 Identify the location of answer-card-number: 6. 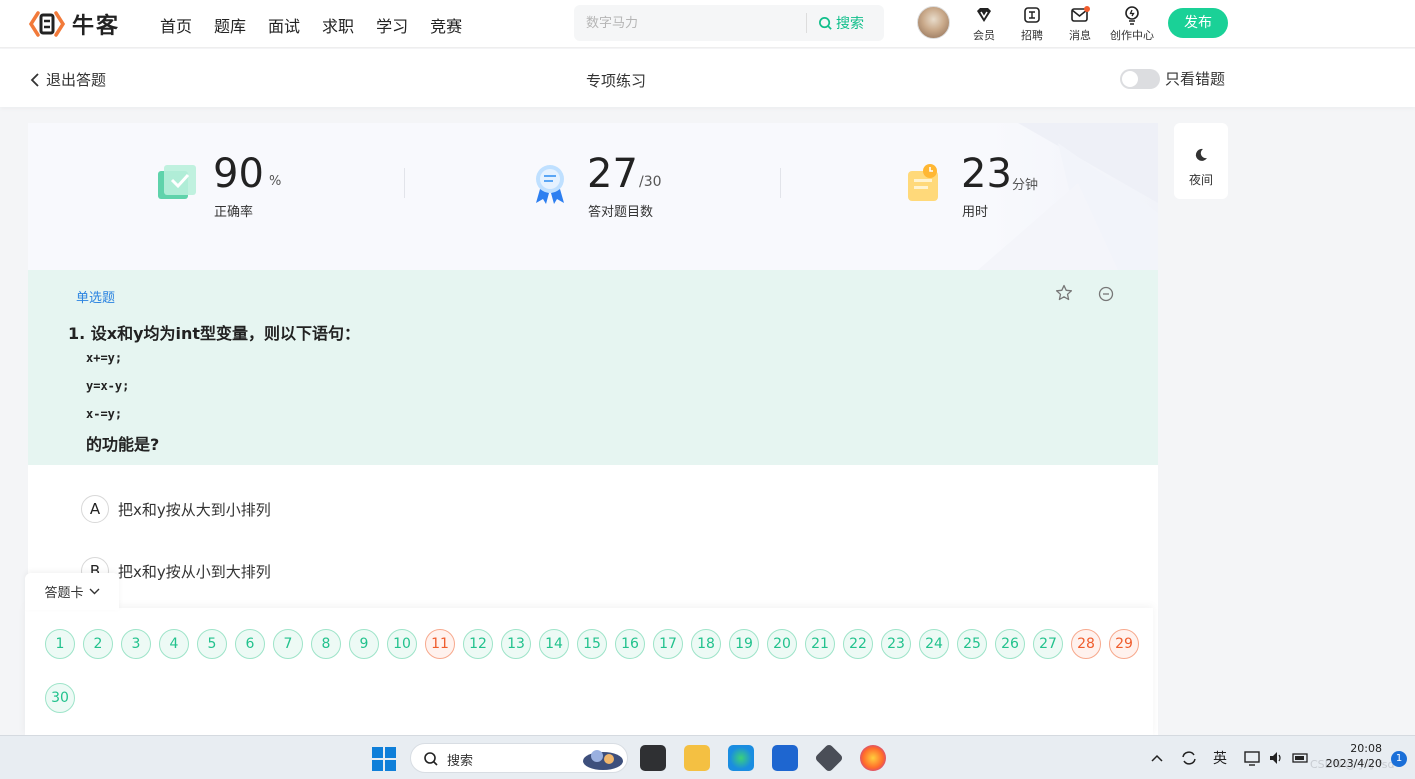
(250, 644).